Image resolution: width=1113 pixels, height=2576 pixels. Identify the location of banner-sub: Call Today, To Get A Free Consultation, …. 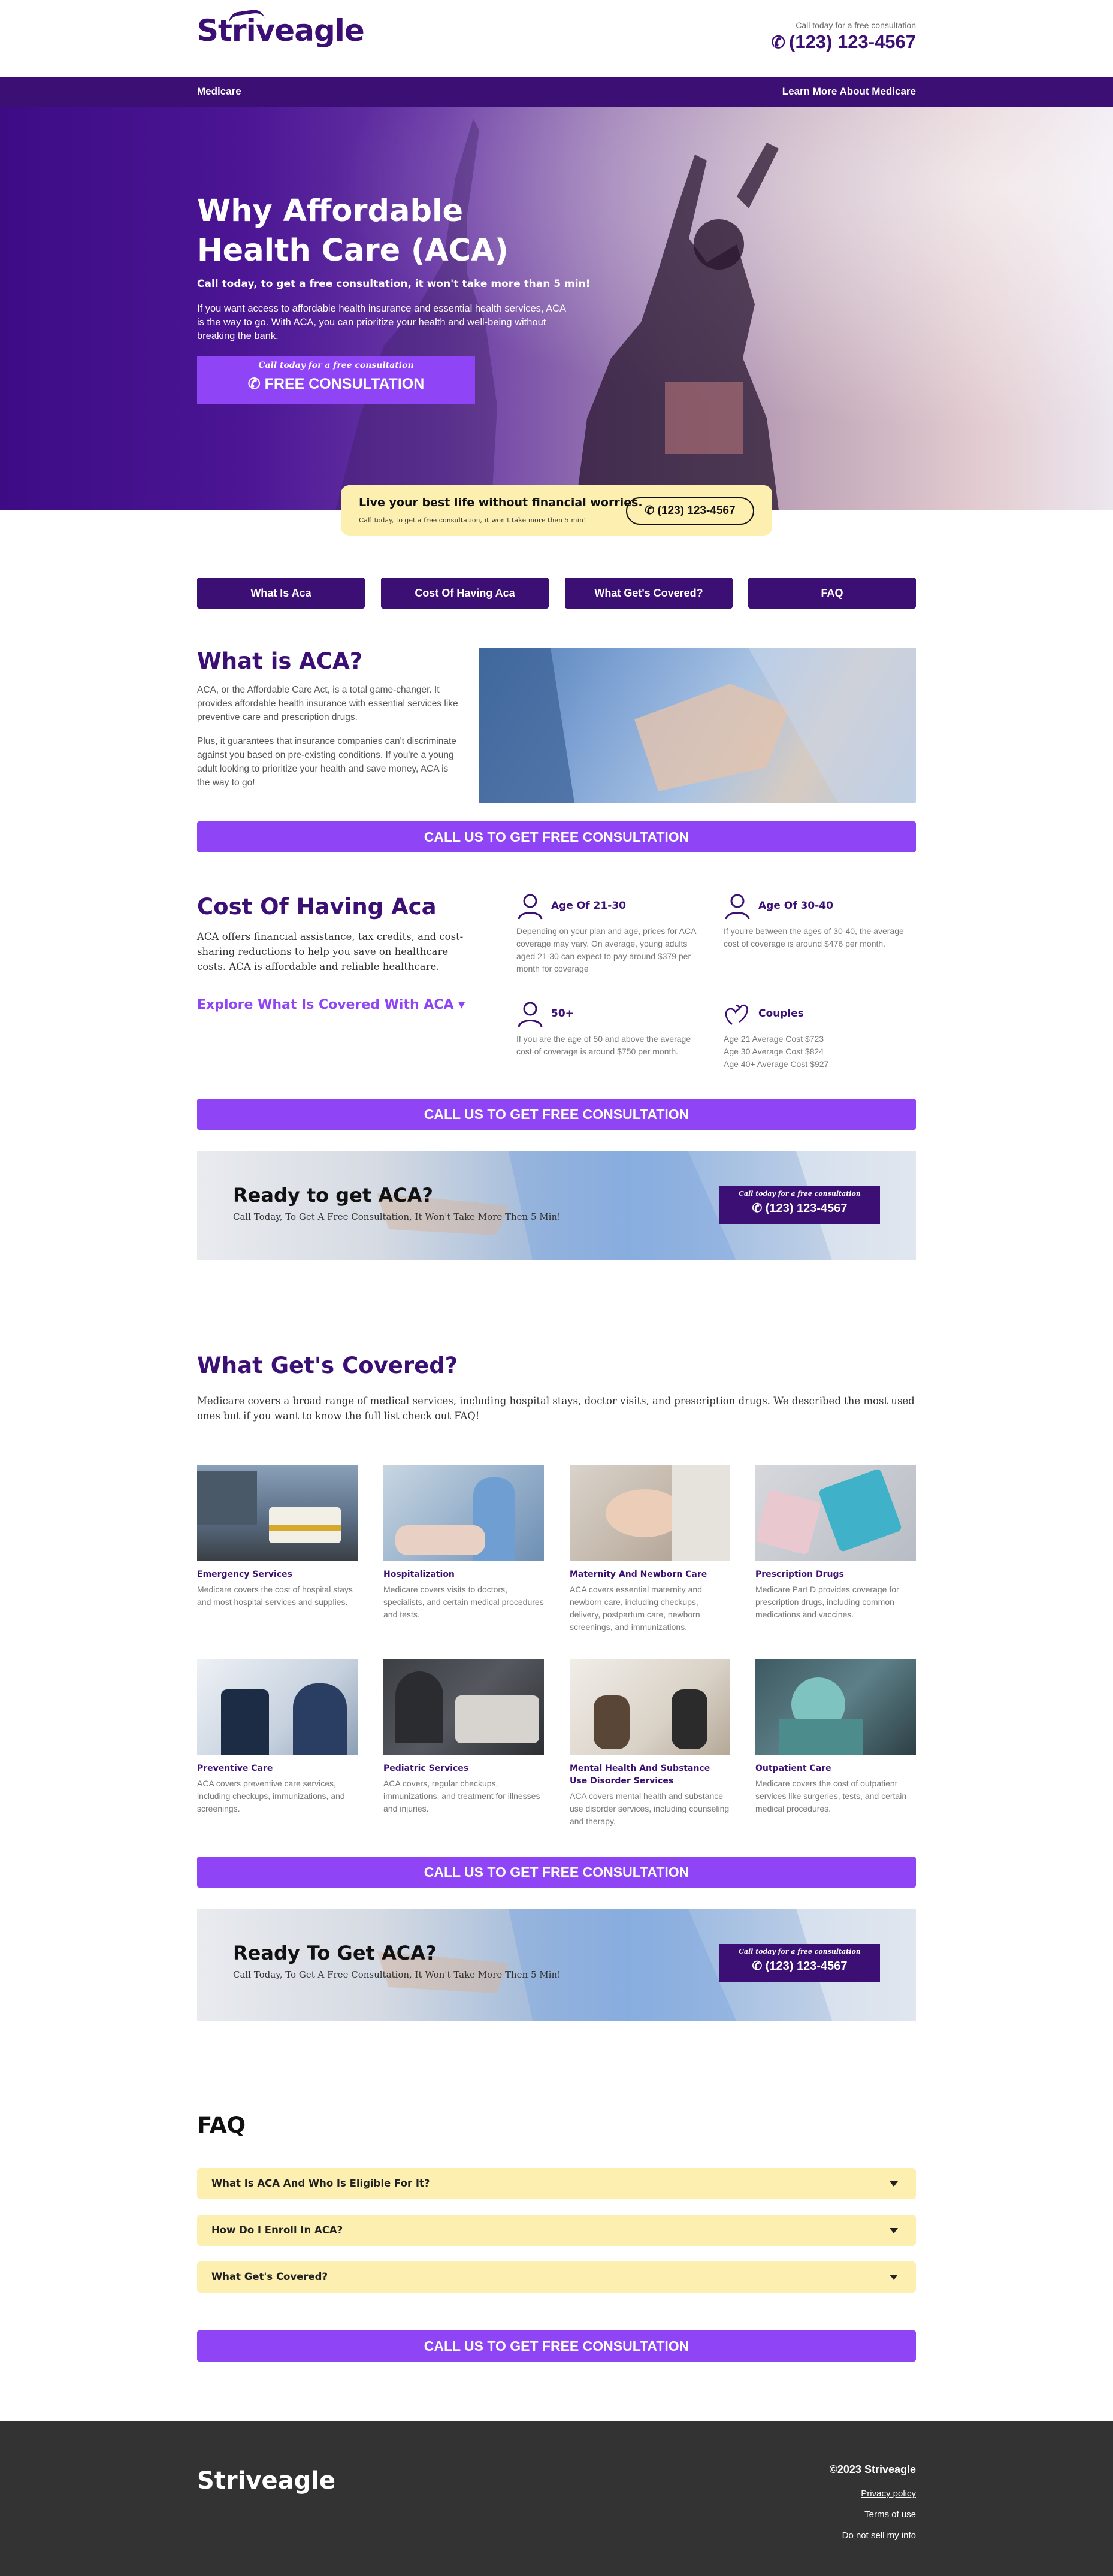
(397, 1216).